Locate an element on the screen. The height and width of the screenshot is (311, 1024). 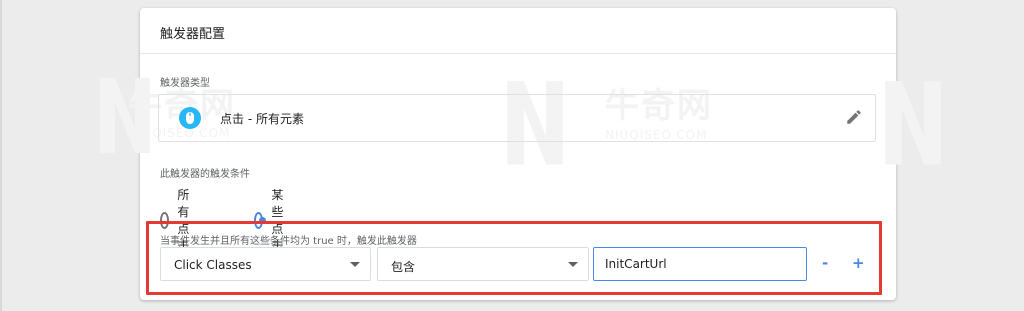
operator-select-value: 包含 is located at coordinates (403, 267).